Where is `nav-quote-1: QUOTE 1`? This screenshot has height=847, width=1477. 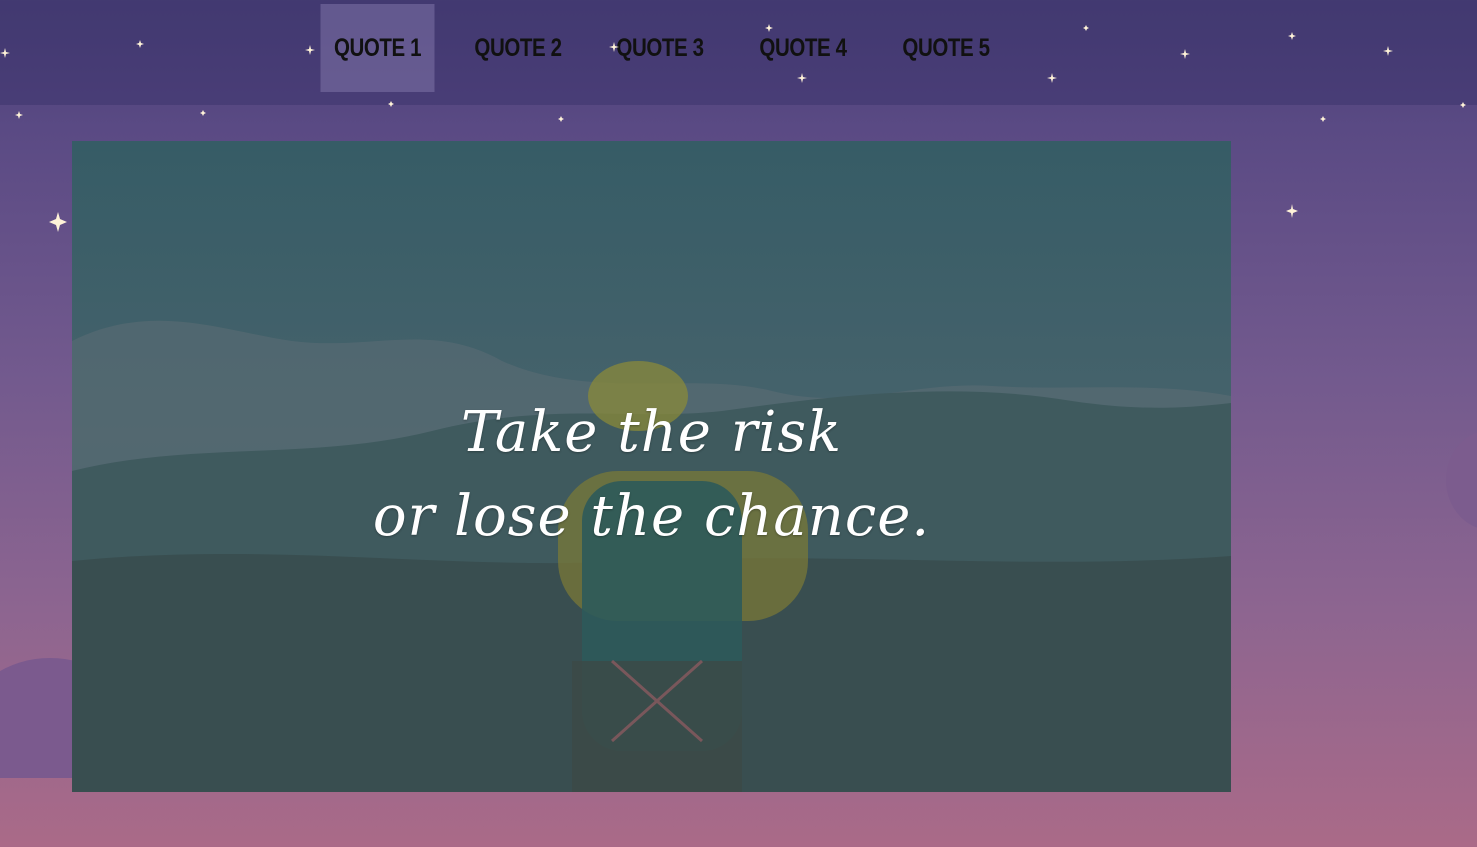
nav-quote-1: QUOTE 1 is located at coordinates (377, 48).